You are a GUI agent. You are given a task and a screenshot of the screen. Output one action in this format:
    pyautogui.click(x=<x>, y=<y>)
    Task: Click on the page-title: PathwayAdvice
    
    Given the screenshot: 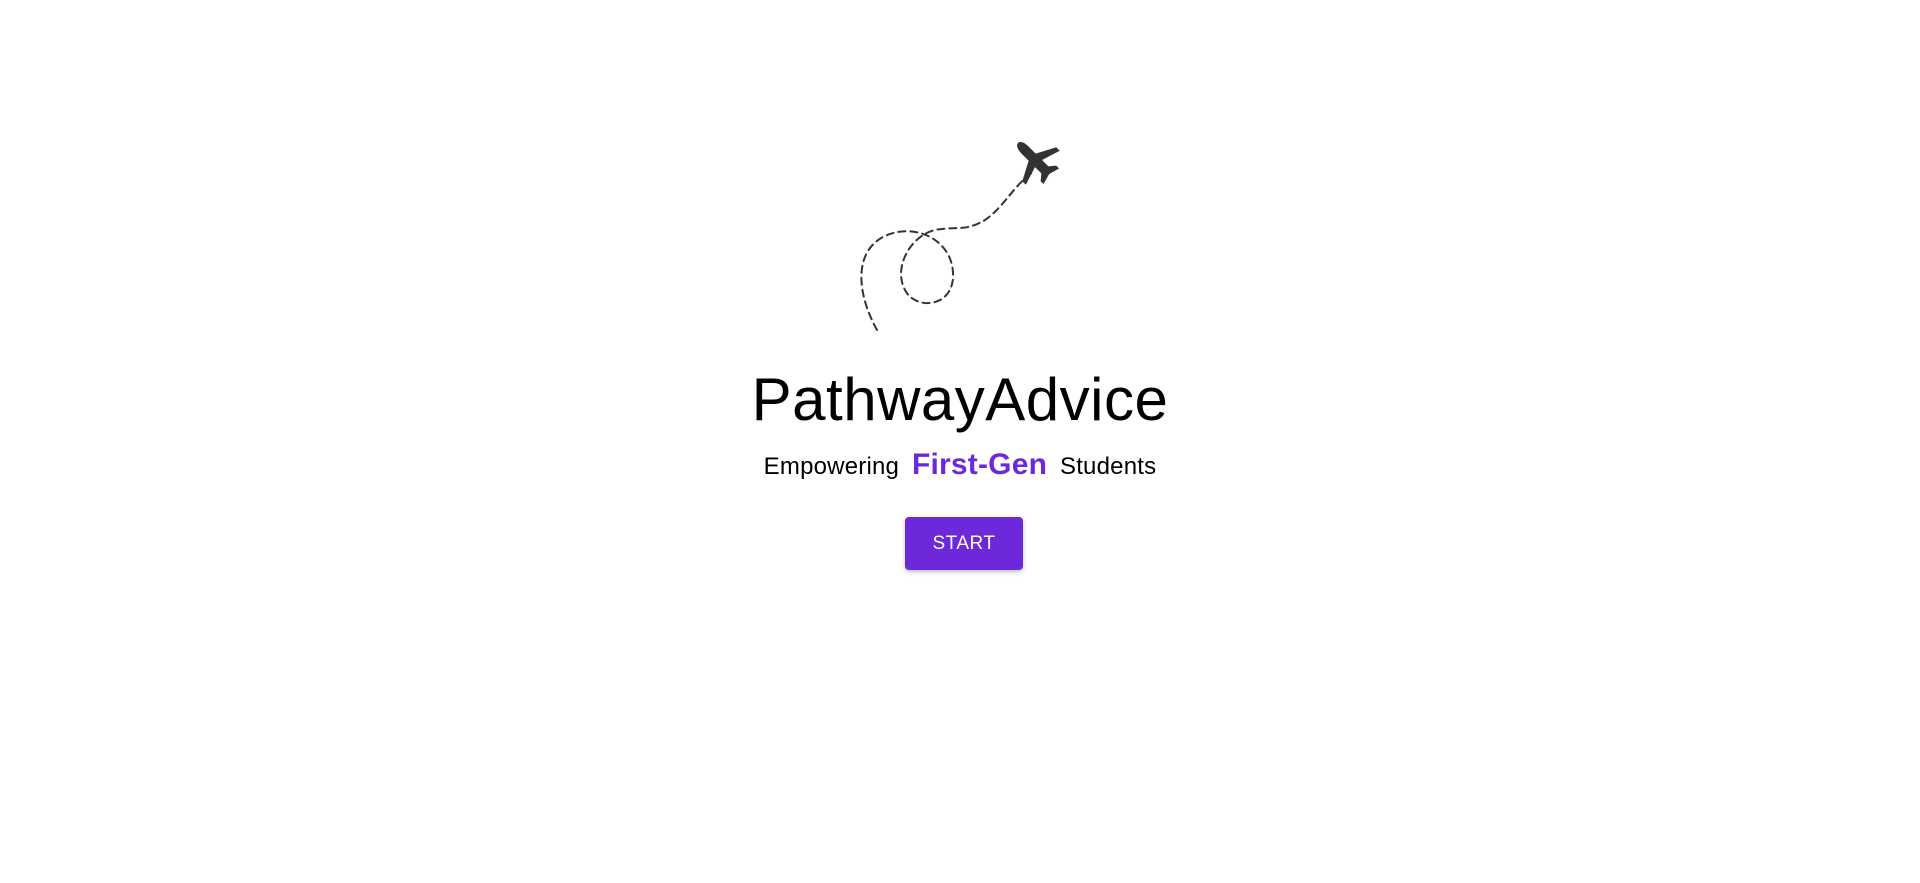 What is the action you would take?
    pyautogui.click(x=960, y=399)
    